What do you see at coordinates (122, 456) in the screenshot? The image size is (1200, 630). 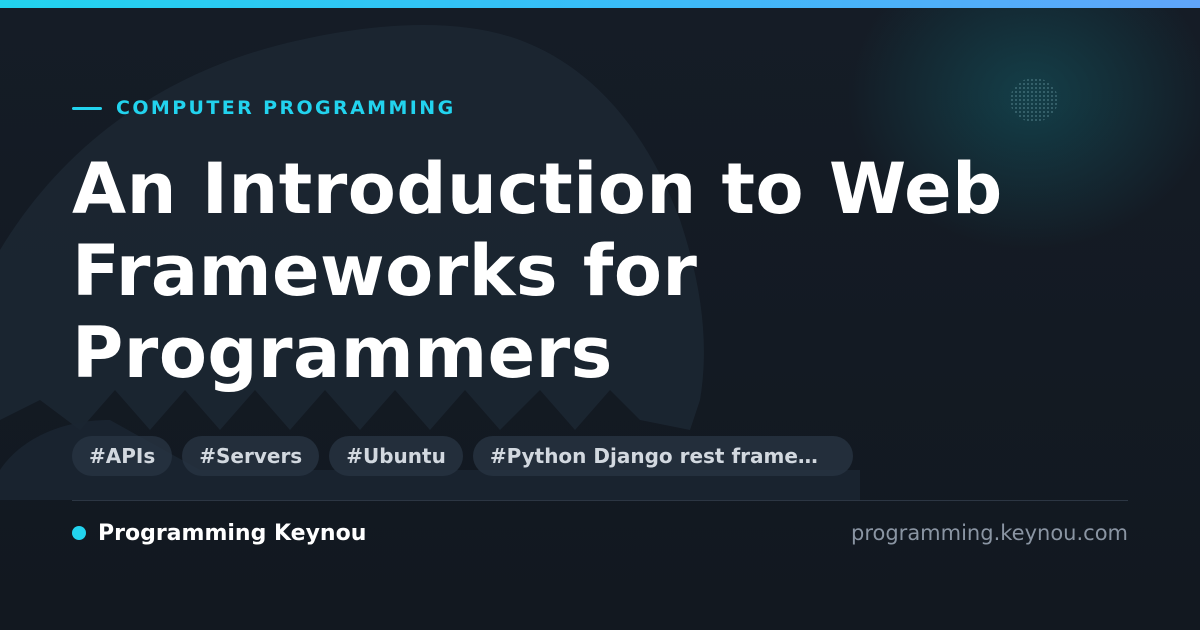 I see `tag-apis: #APIs` at bounding box center [122, 456].